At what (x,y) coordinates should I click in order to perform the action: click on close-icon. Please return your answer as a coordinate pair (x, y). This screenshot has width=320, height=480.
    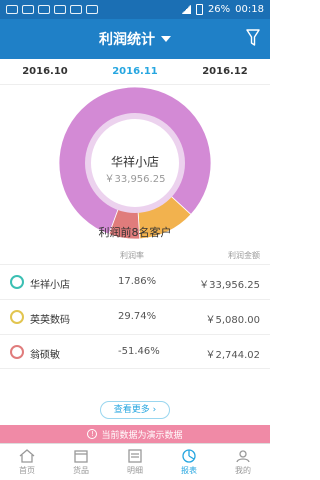
    Looking at the image, I should click on (92, 9).